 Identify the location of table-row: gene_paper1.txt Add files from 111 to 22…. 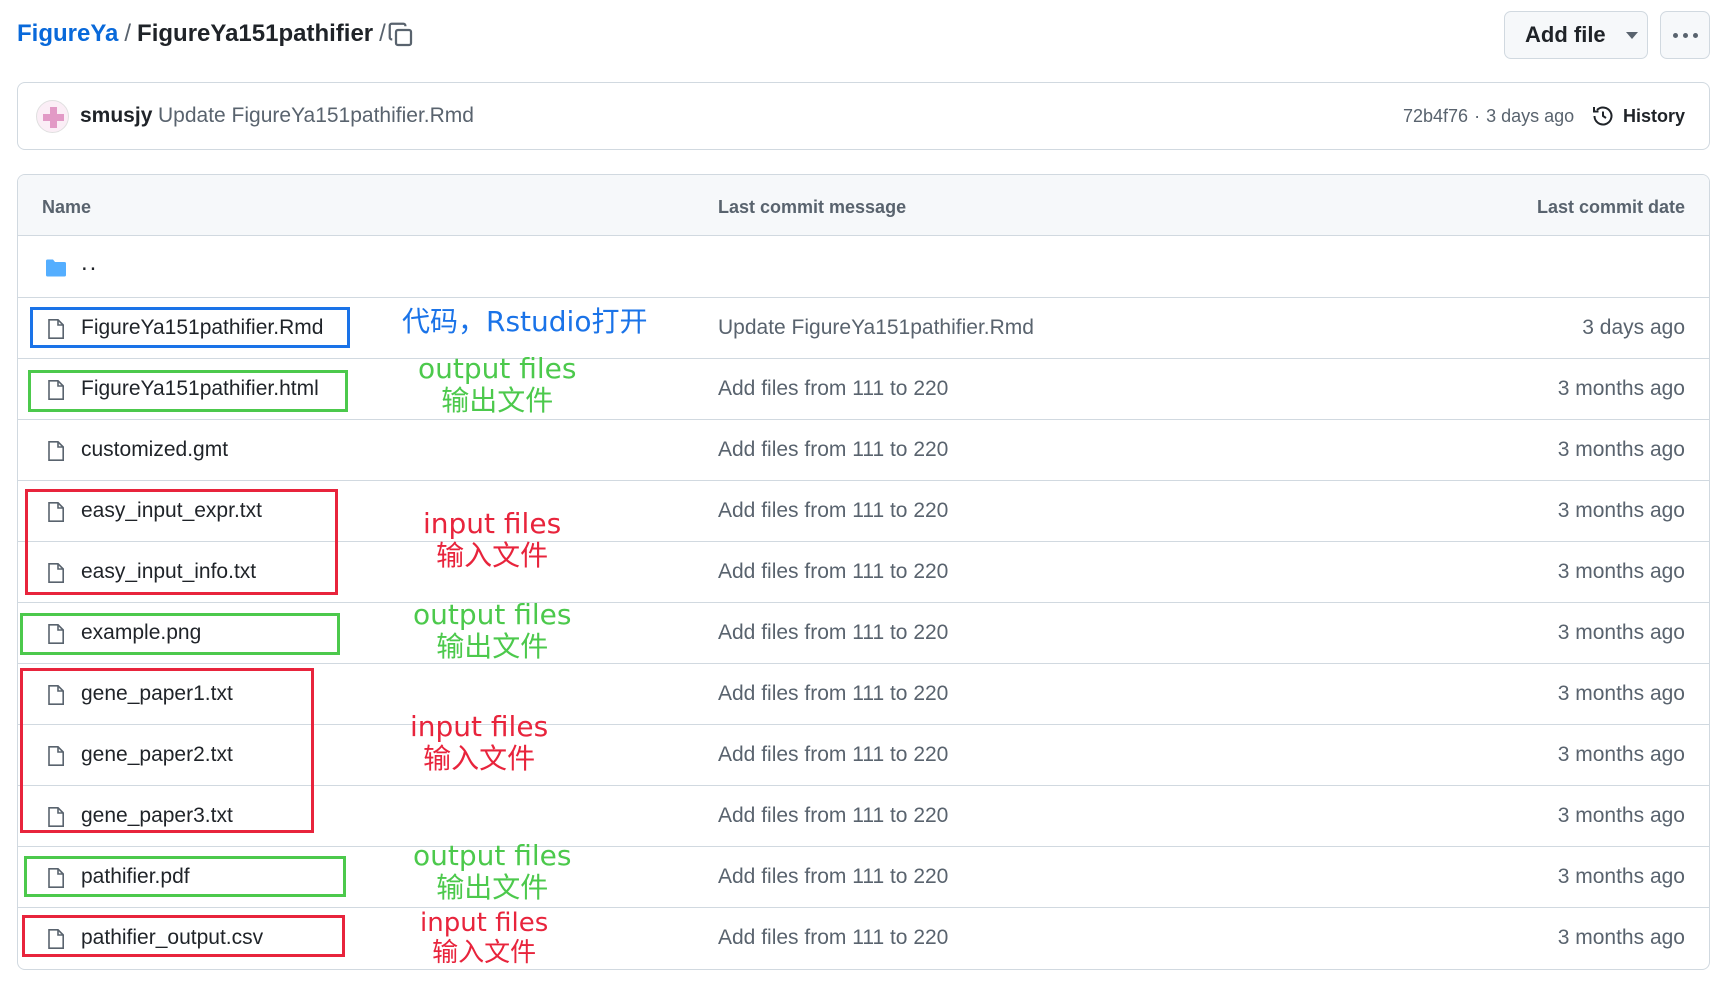
(863, 694).